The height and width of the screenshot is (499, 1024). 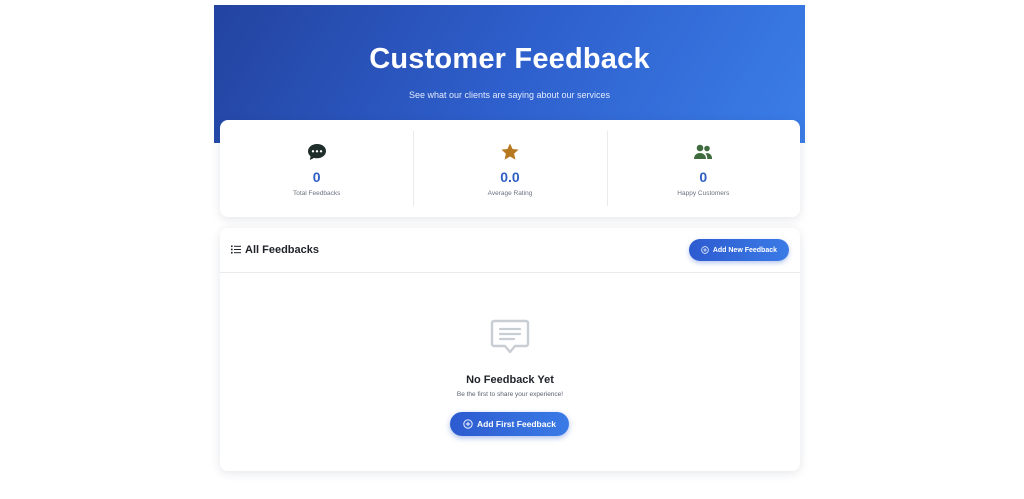 I want to click on speech-bubble-icon, so click(x=316, y=152).